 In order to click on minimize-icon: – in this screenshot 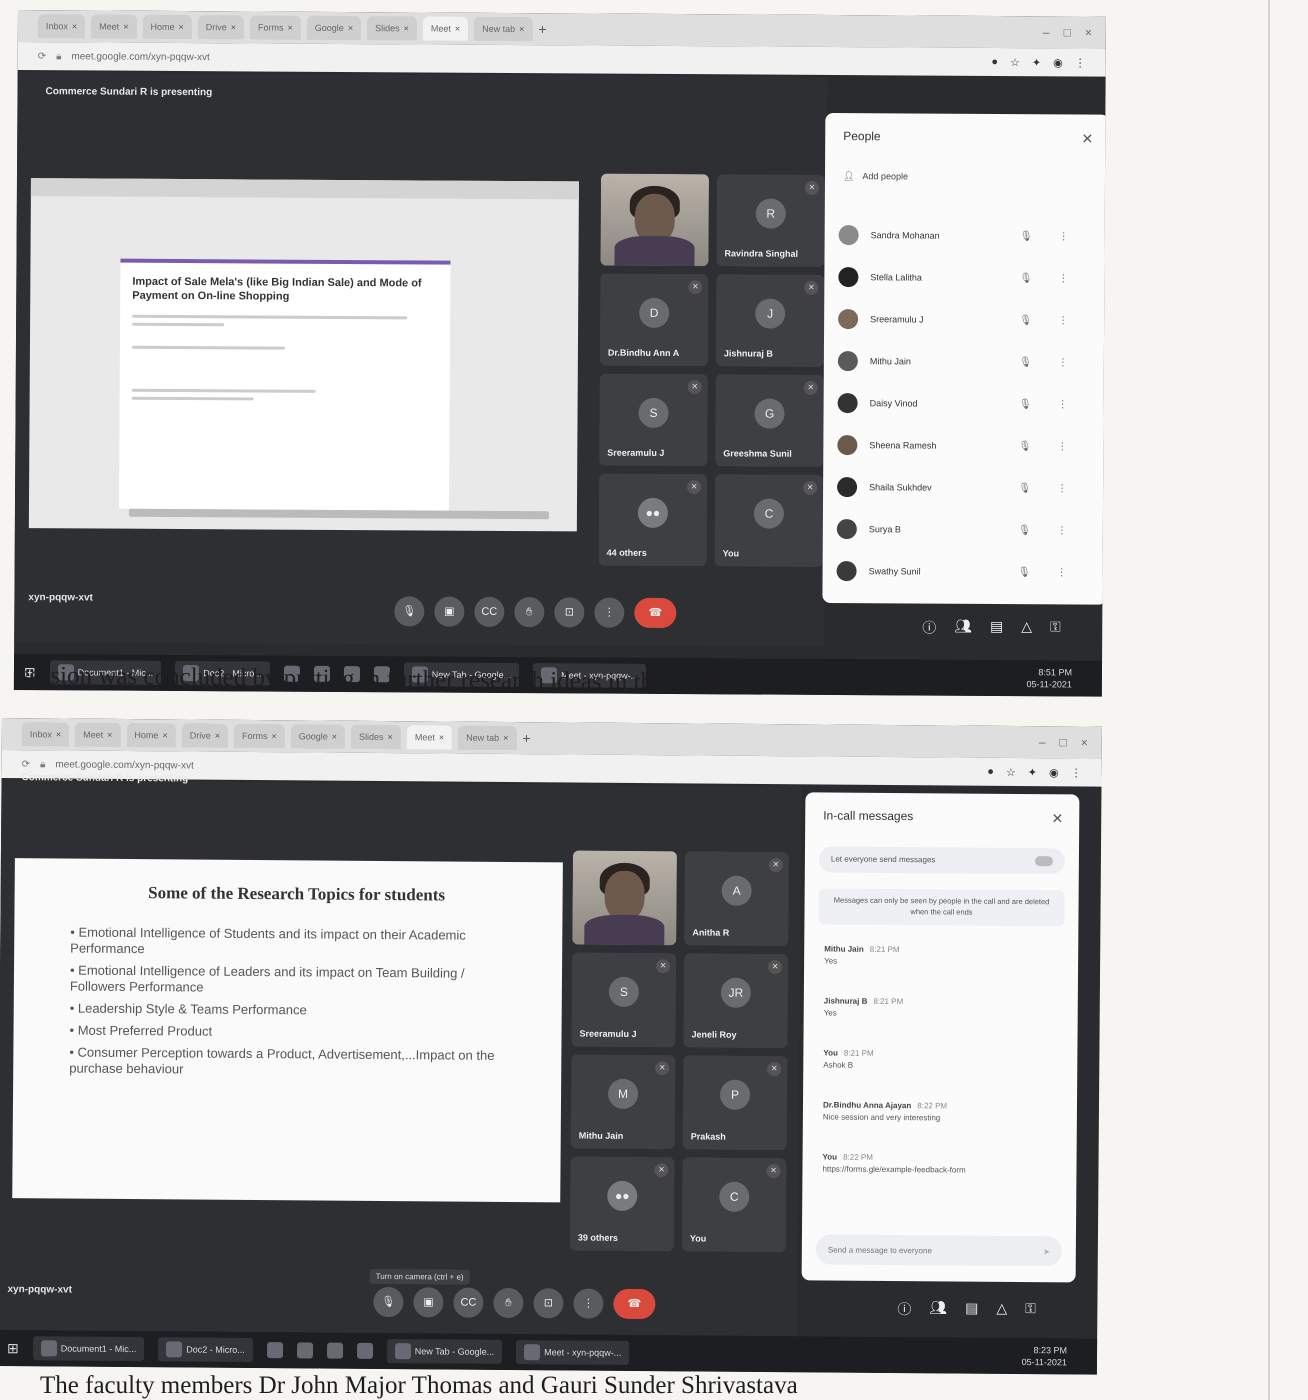, I will do `click(1046, 32)`.